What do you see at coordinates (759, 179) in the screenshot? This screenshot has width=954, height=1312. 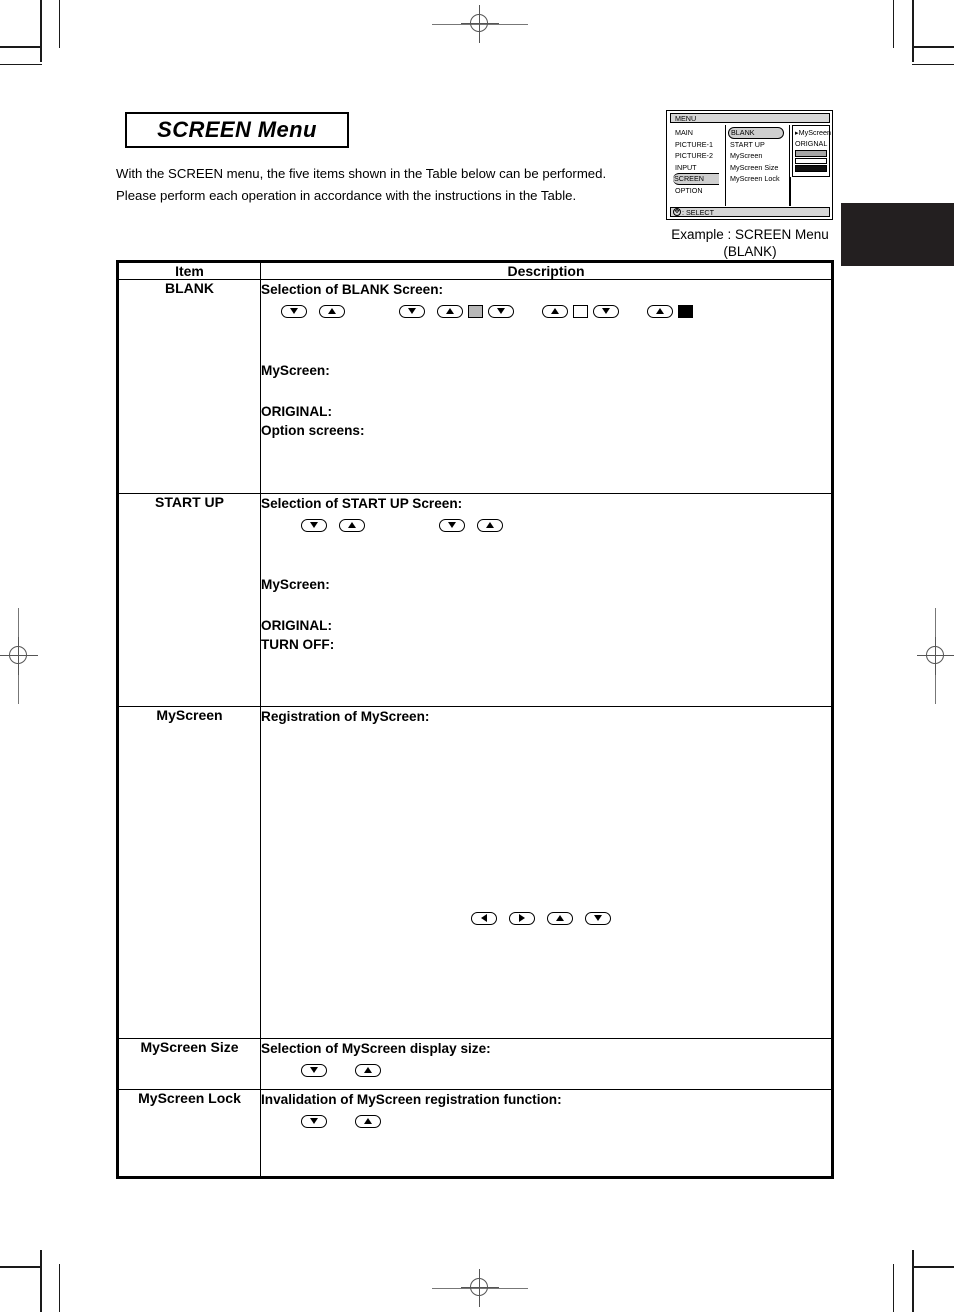 I see `osd-mid-item-myscreen-lock: MyScreen Lock` at bounding box center [759, 179].